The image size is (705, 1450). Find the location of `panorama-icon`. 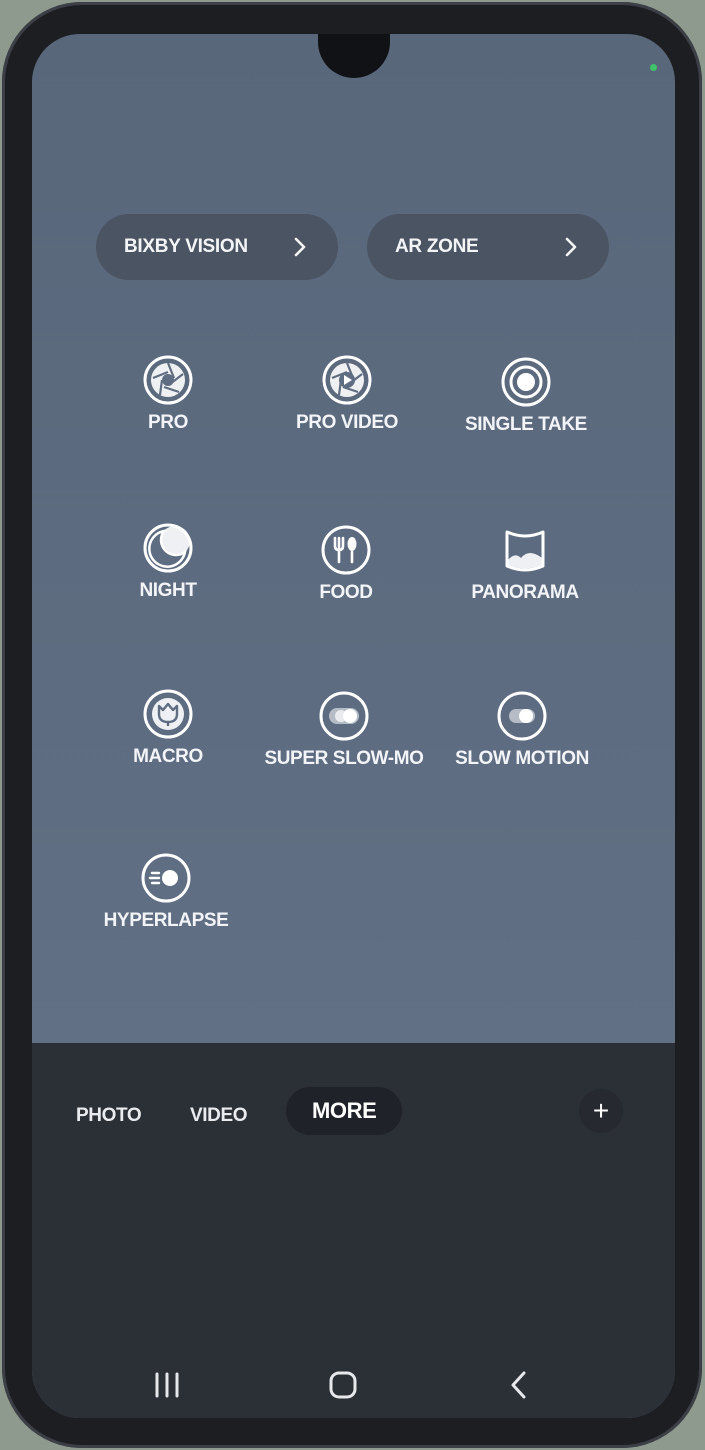

panorama-icon is located at coordinates (525, 551).